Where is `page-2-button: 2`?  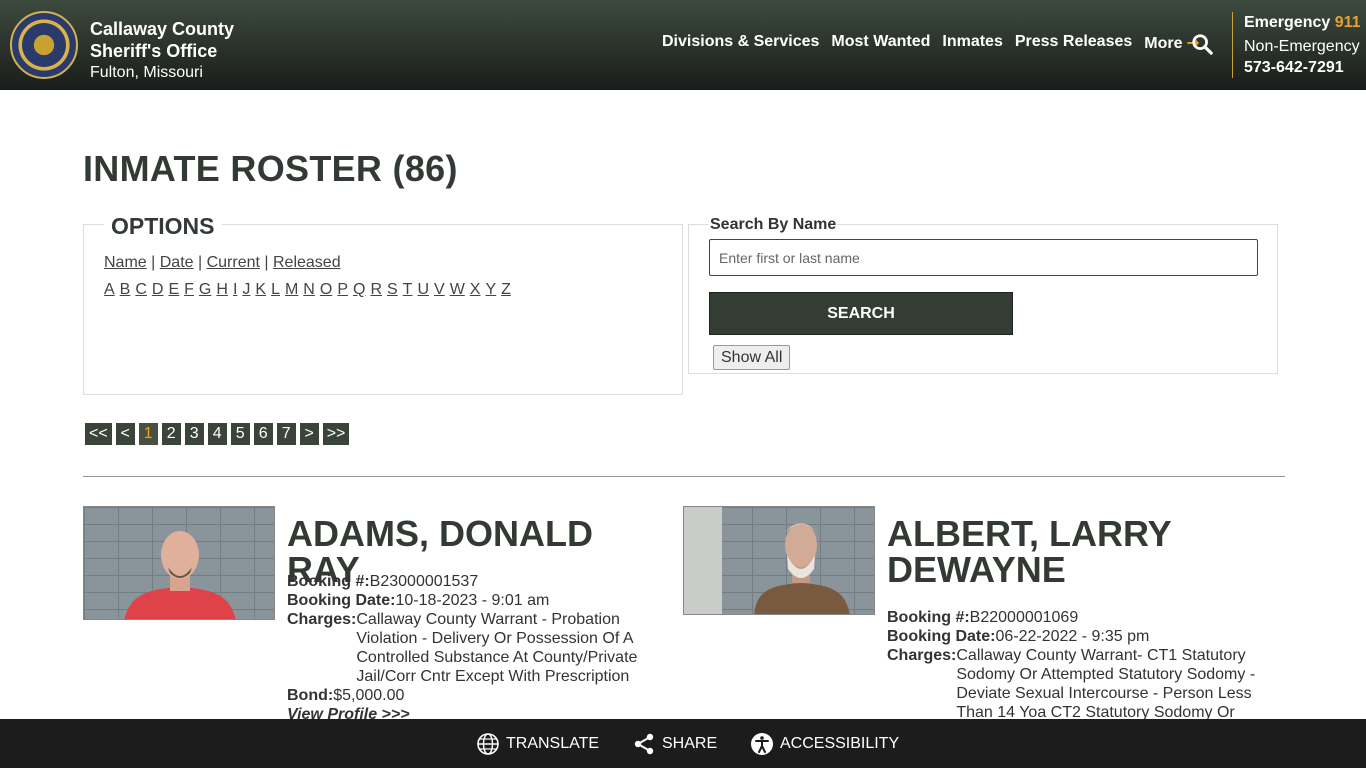 page-2-button: 2 is located at coordinates (171, 434).